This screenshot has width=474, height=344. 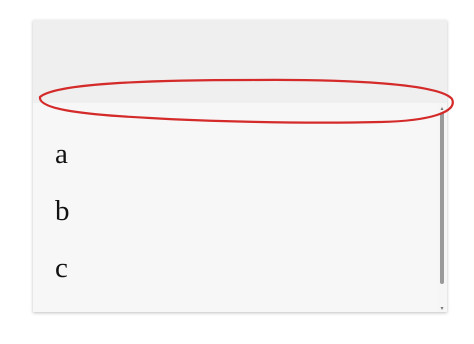 I want to click on list-item-d: d, so click(x=62, y=310).